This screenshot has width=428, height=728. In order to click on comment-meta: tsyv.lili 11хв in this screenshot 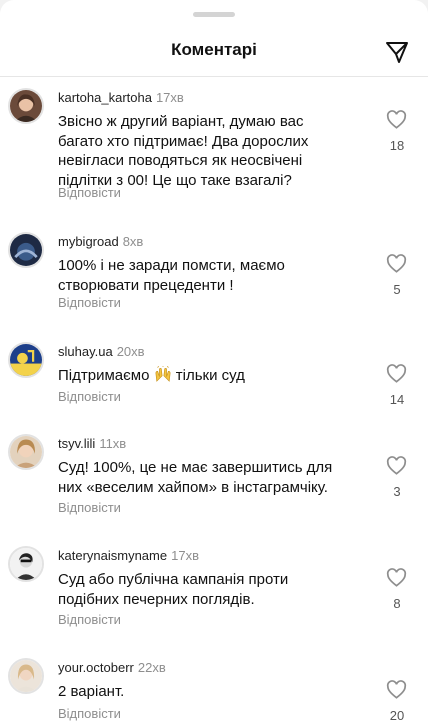, I will do `click(92, 443)`.